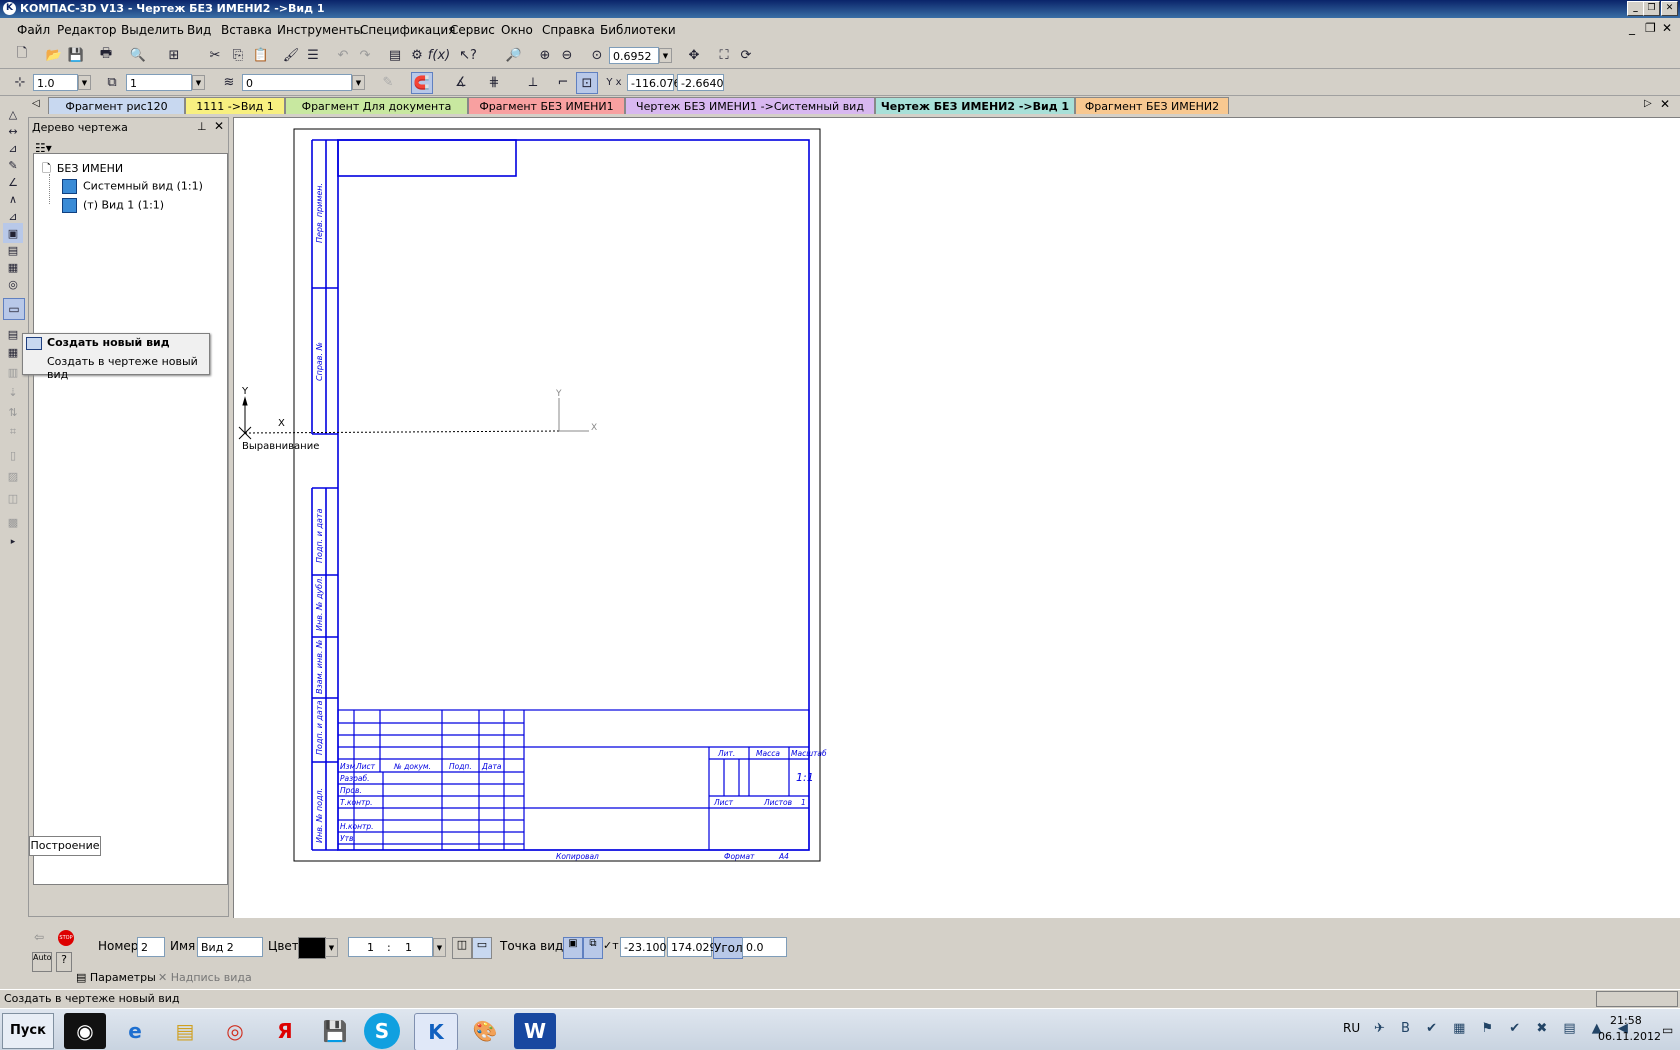  I want to click on skype-icon: S, so click(382, 1031).